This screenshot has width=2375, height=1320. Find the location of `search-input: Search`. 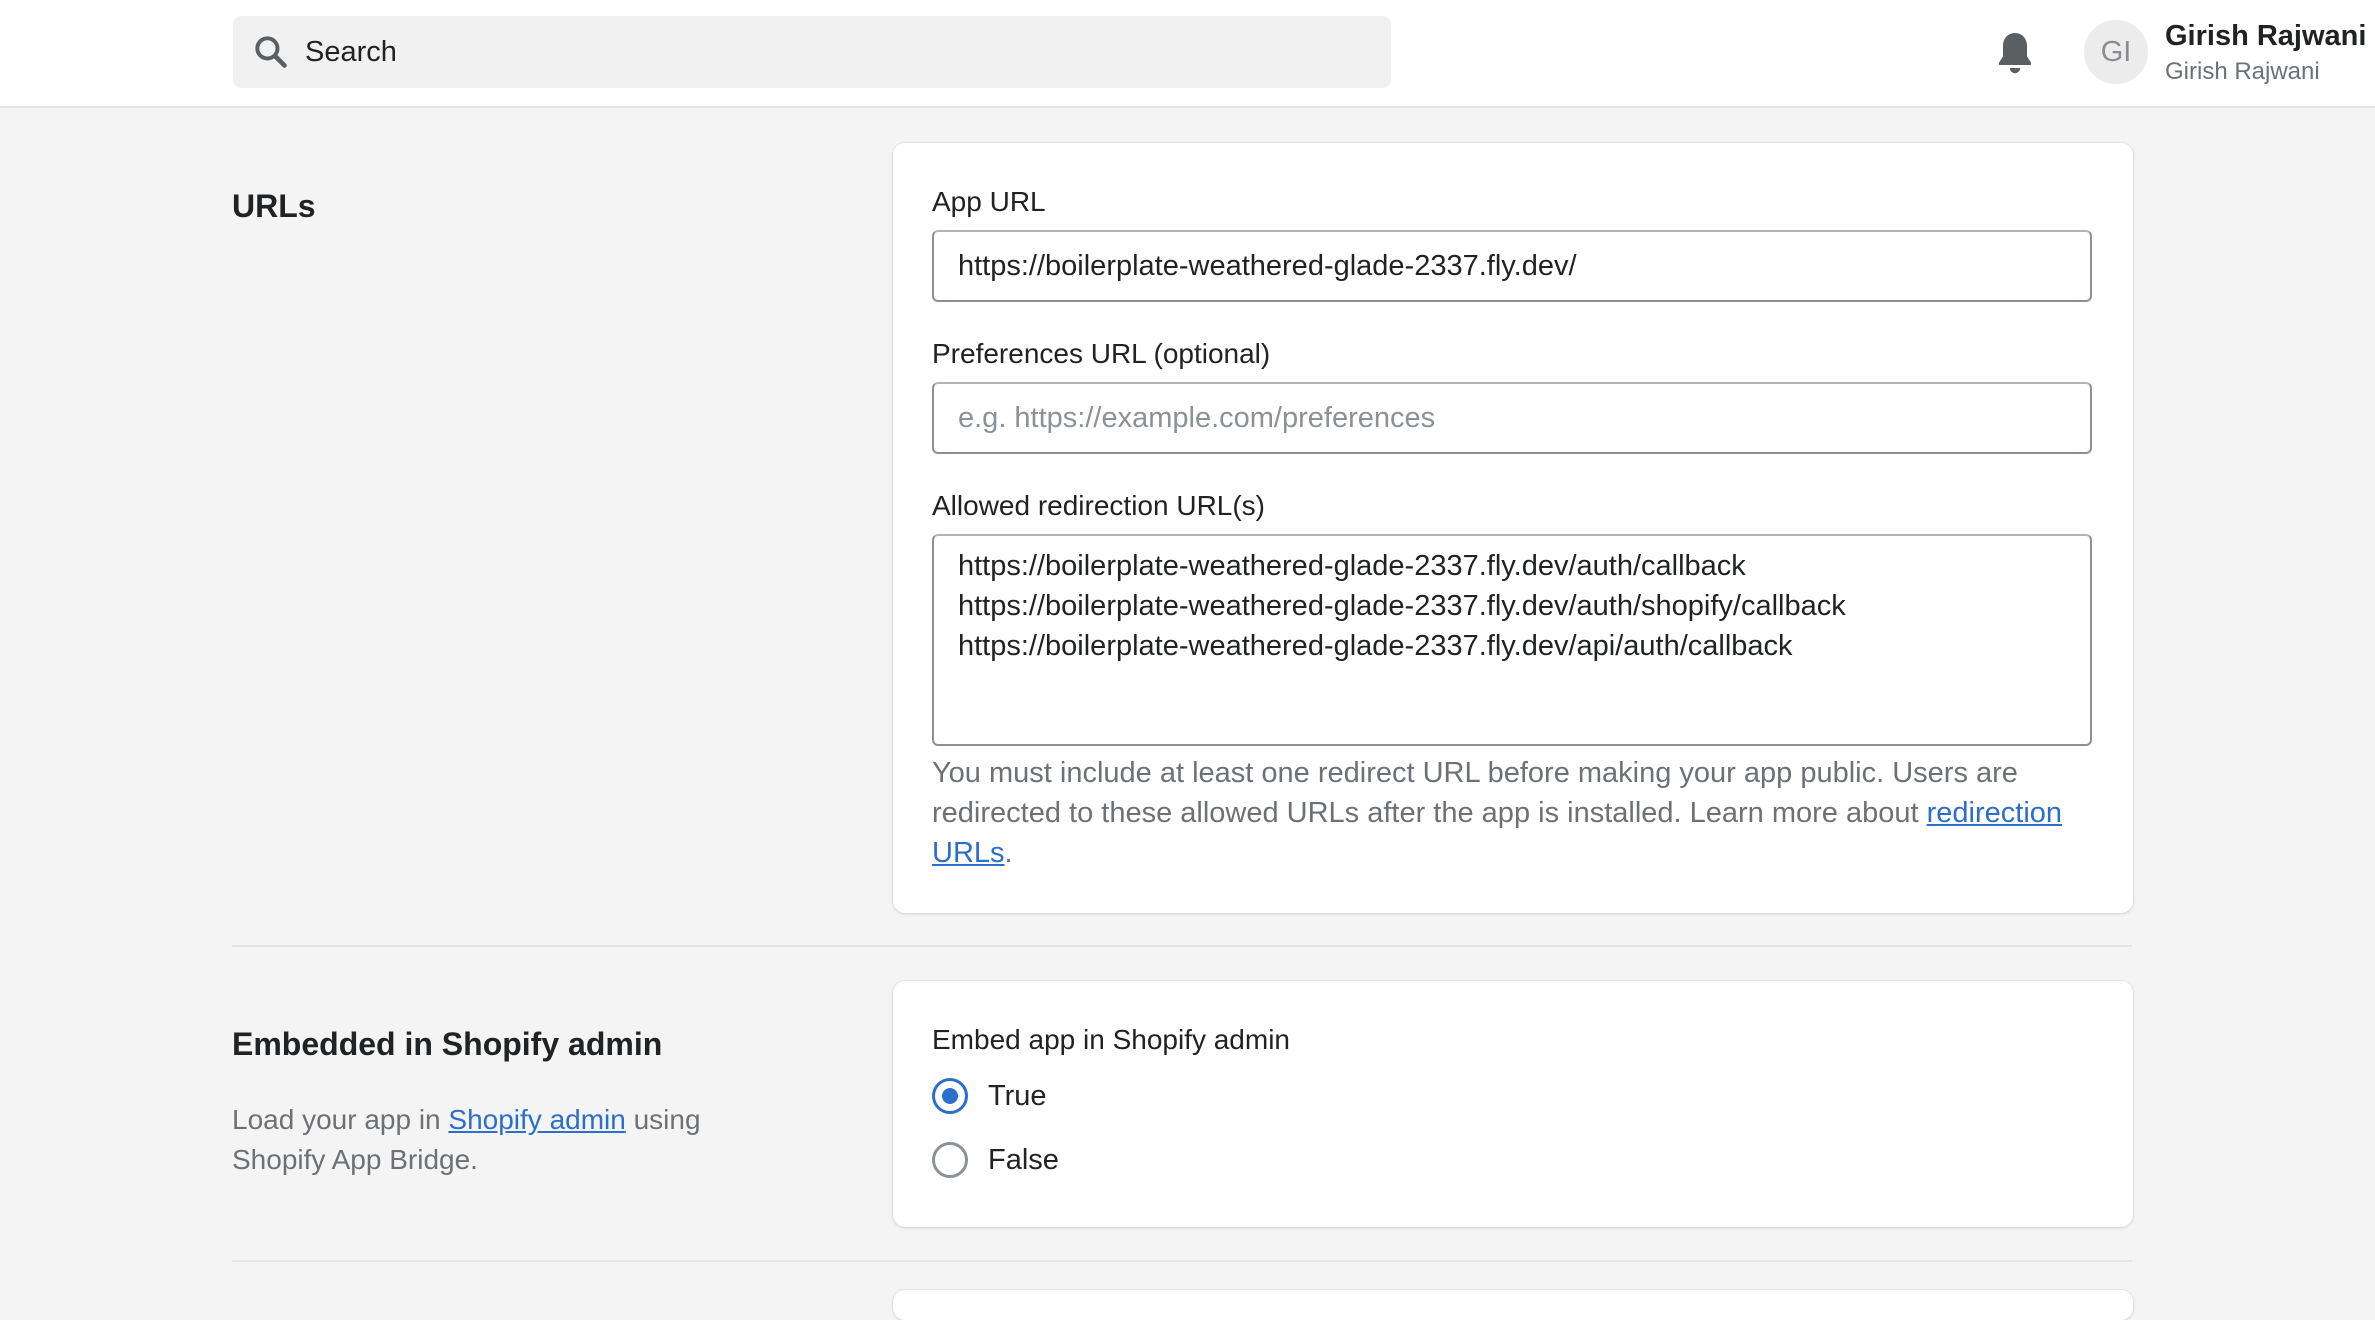

search-input: Search is located at coordinates (351, 52).